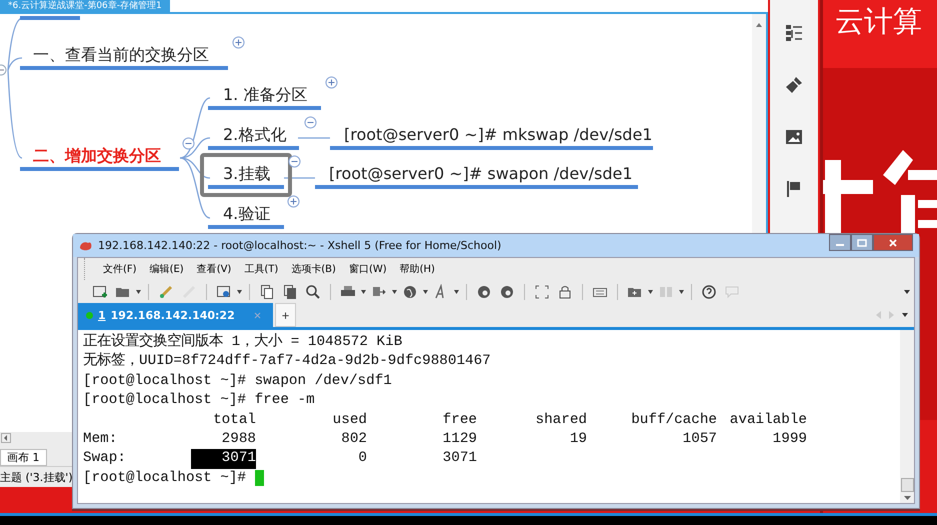 The image size is (937, 525). I want to click on menu-item: 帮助(H), so click(417, 269).